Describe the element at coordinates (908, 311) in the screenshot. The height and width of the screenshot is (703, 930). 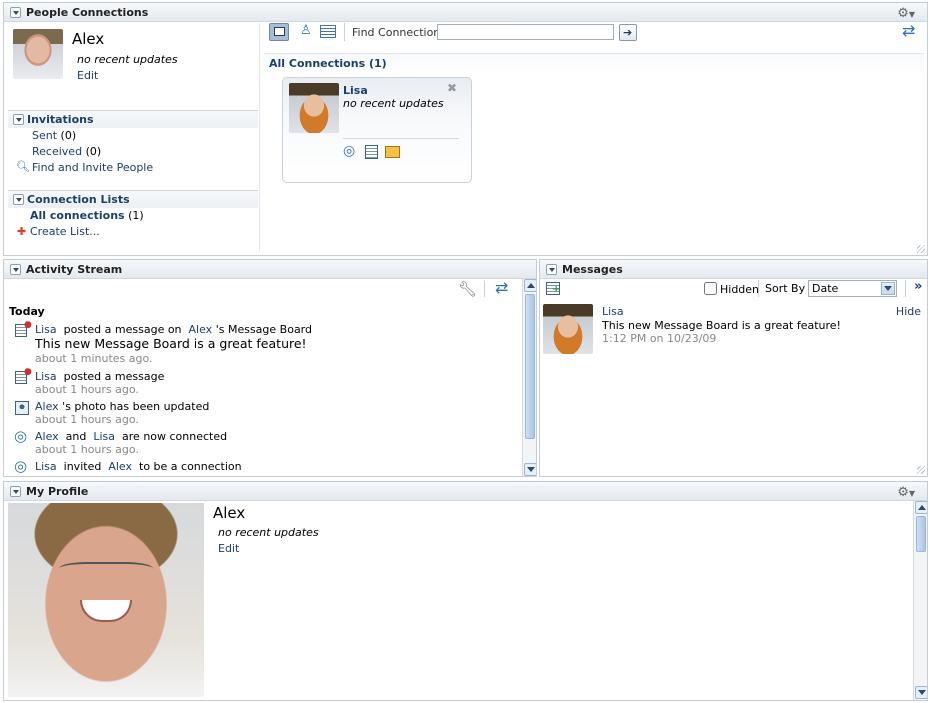
I see `hide-link: Hide` at that location.